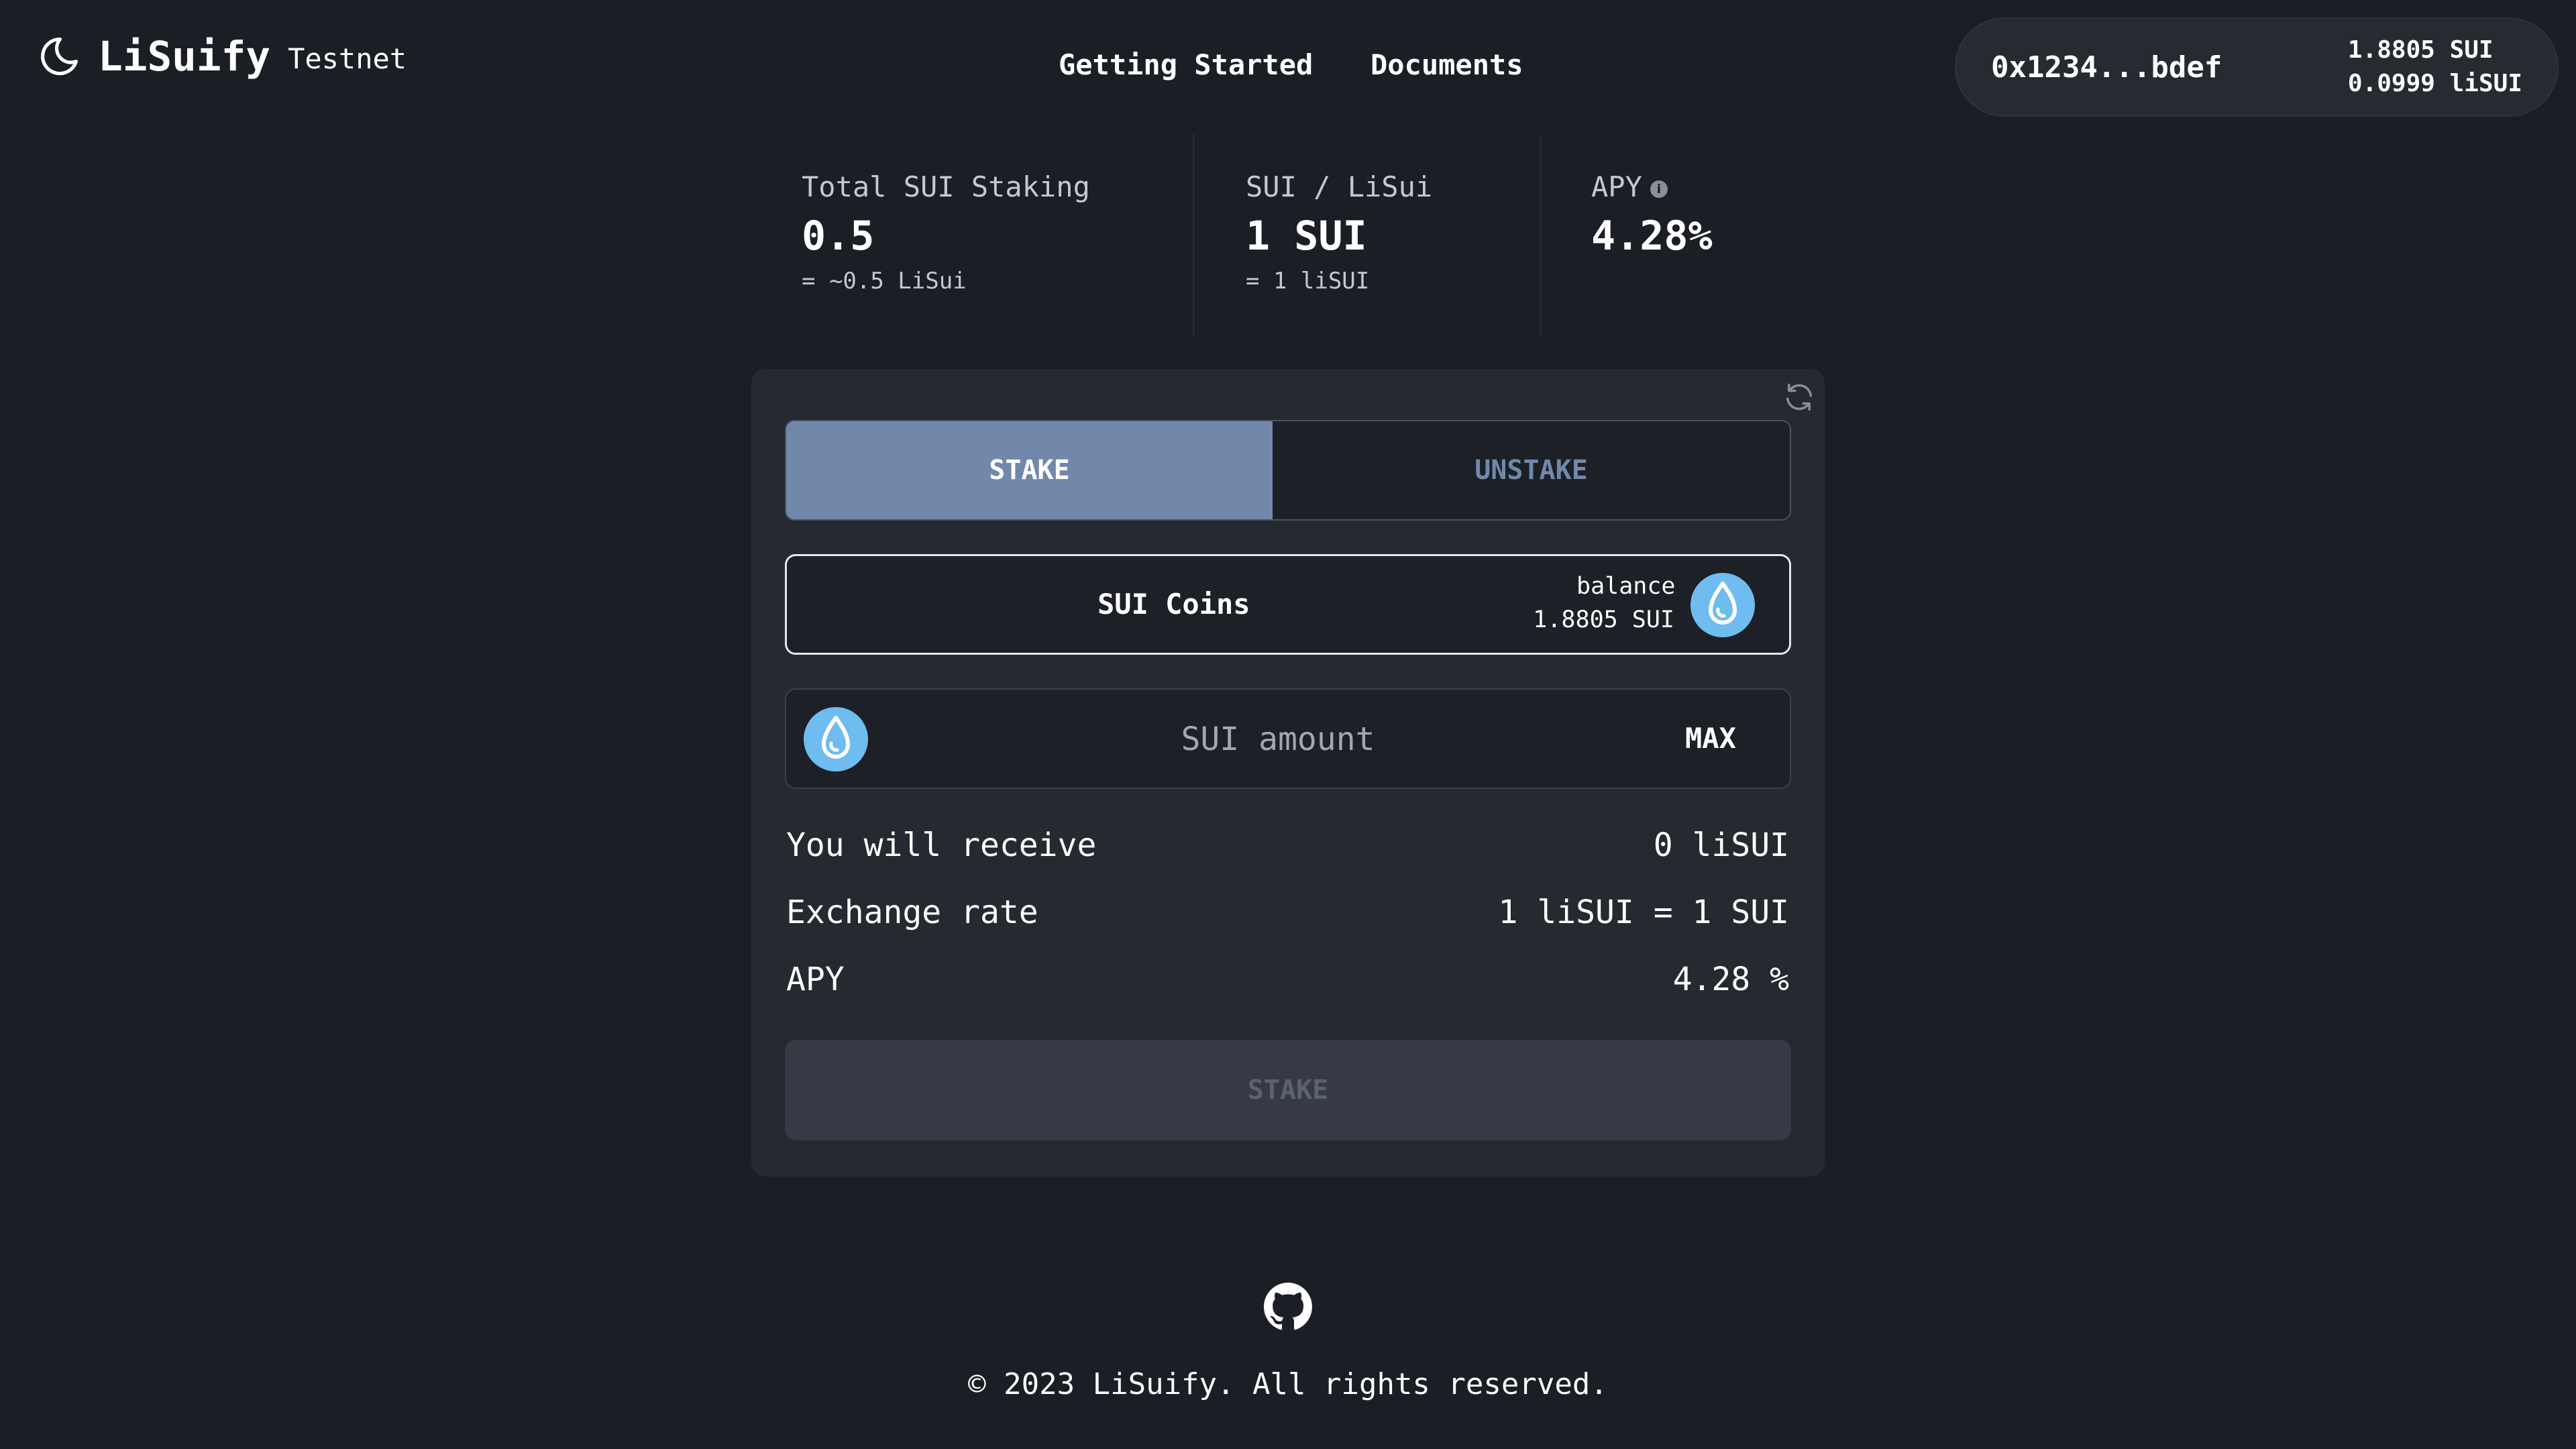 Image resolution: width=2576 pixels, height=1449 pixels. I want to click on info-icon: i, so click(1659, 189).